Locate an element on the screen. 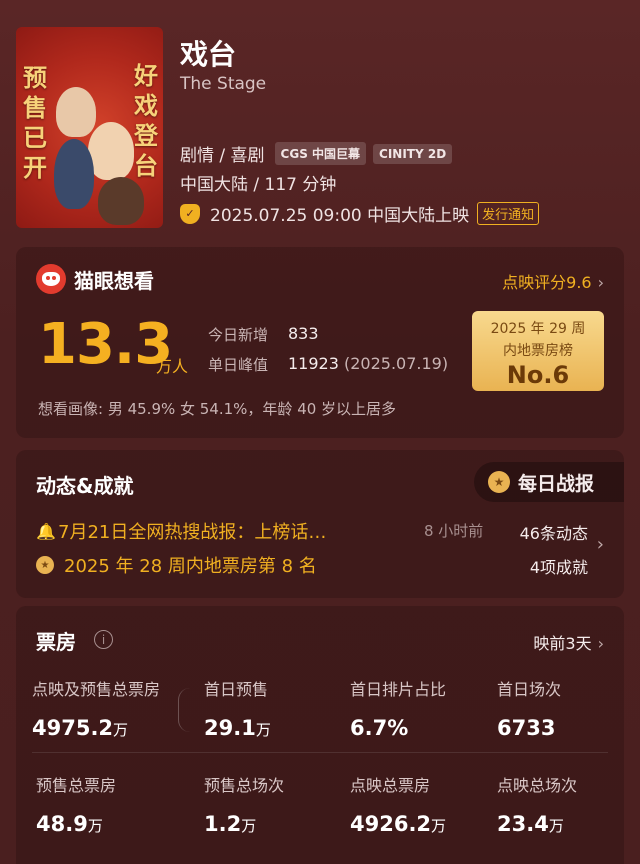  preview-score-value: 9.6 is located at coordinates (579, 282).